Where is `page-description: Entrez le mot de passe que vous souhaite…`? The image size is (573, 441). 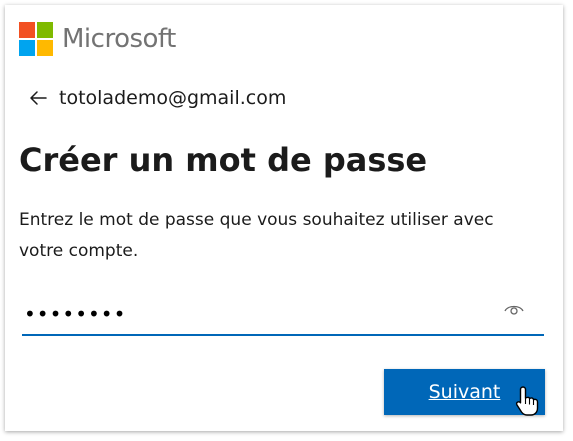 page-description: Entrez le mot de passe que vous souhaite… is located at coordinates (256, 235).